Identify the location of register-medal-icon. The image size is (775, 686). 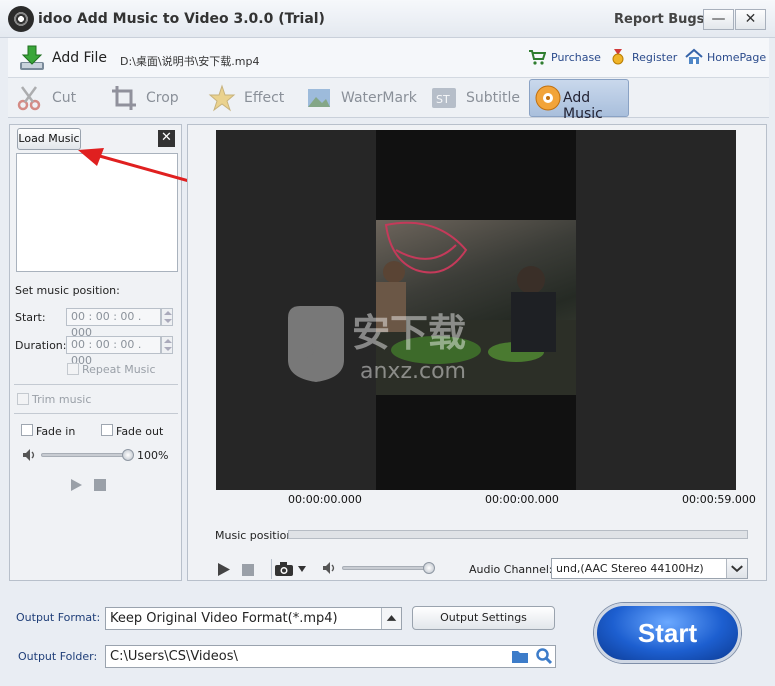
(618, 57).